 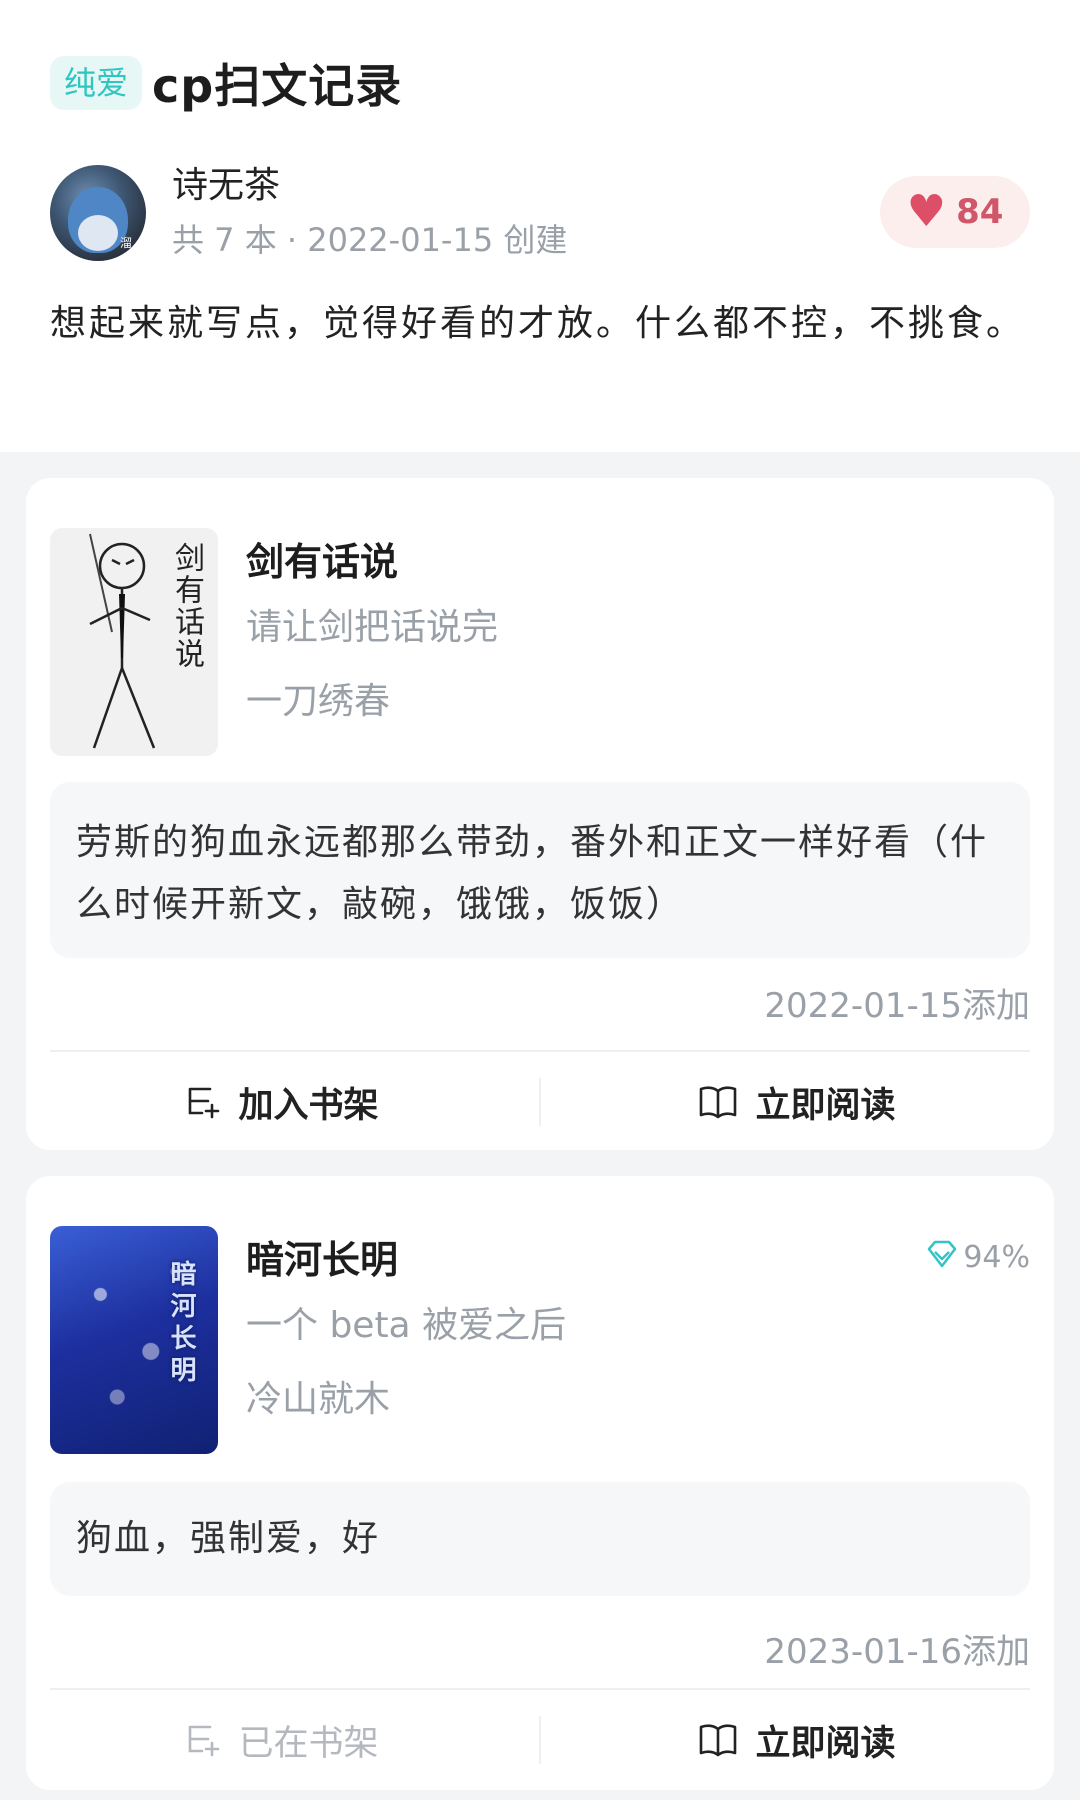 What do you see at coordinates (897, 1652) in the screenshot?
I see `added-date: 2023-01-16添加` at bounding box center [897, 1652].